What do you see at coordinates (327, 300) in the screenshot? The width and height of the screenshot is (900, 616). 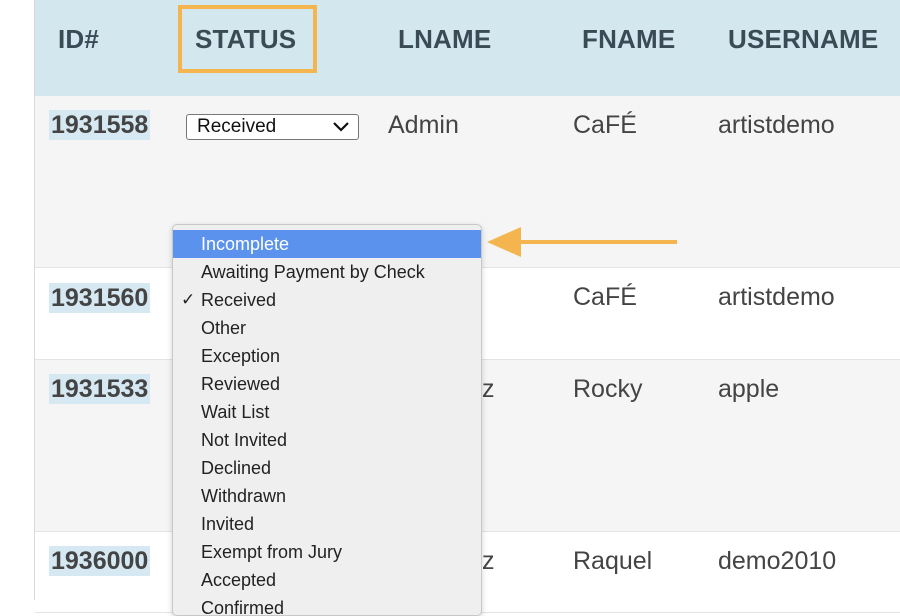 I see `status-option-received: ✓ Received` at bounding box center [327, 300].